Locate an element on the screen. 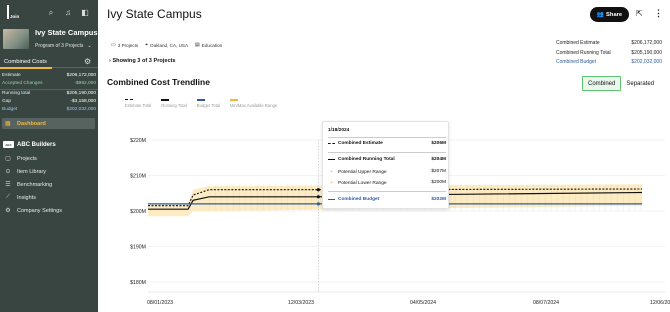  y-tick-label: $220M is located at coordinates (138, 141).